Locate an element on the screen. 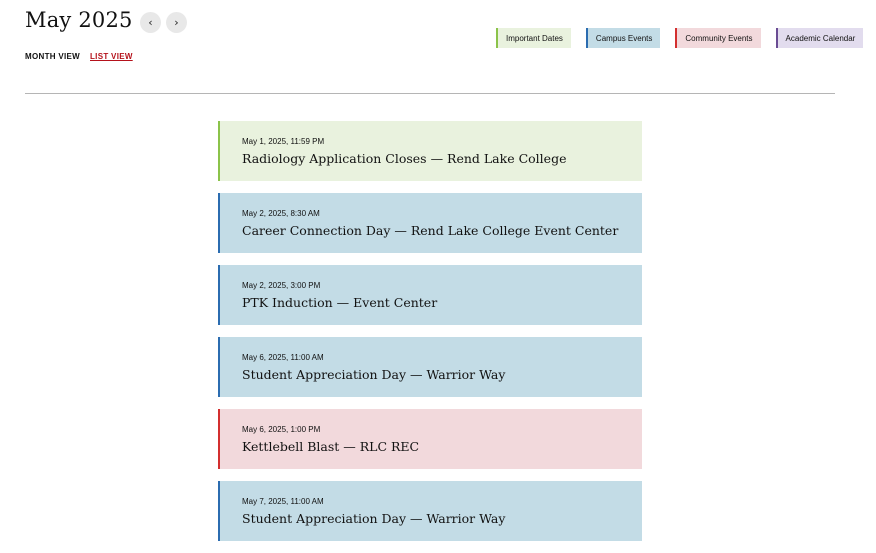  previous-month-button: ‹ is located at coordinates (150, 22).